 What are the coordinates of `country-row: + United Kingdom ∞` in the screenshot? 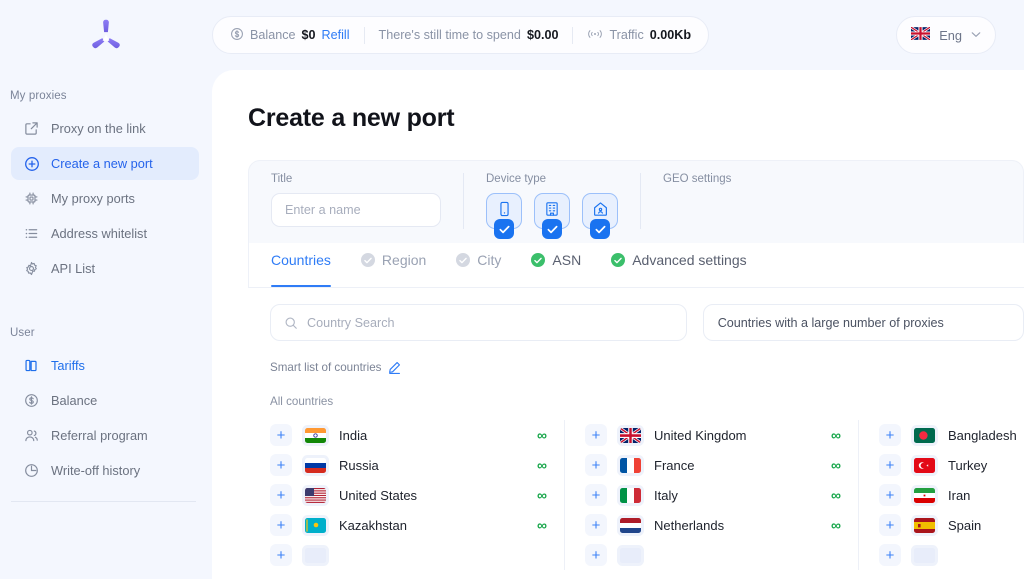 It's located at (713, 435).